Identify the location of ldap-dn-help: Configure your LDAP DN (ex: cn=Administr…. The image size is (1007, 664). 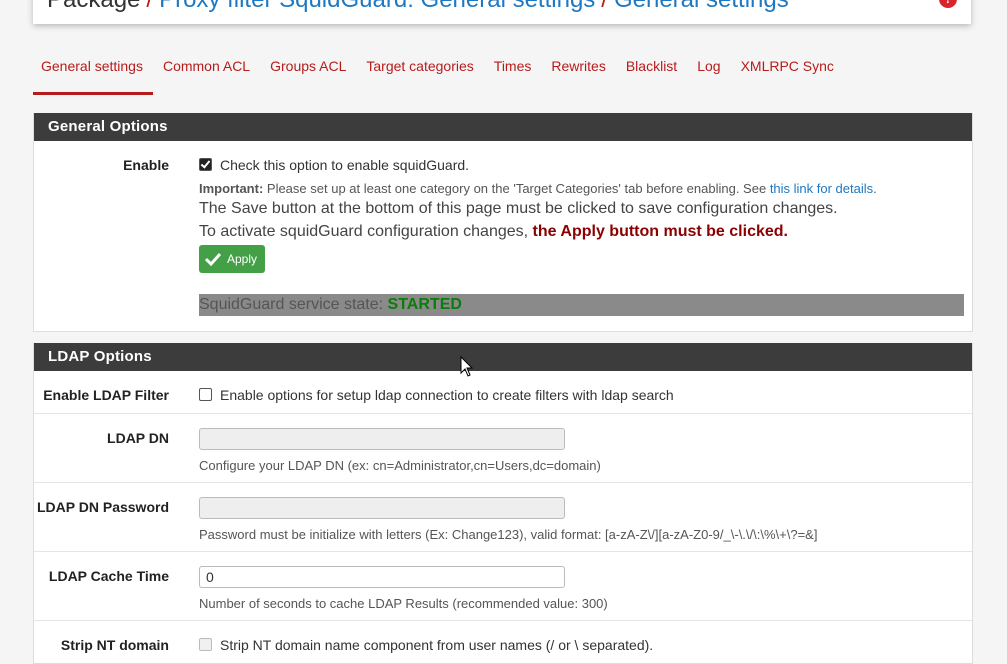
(400, 465).